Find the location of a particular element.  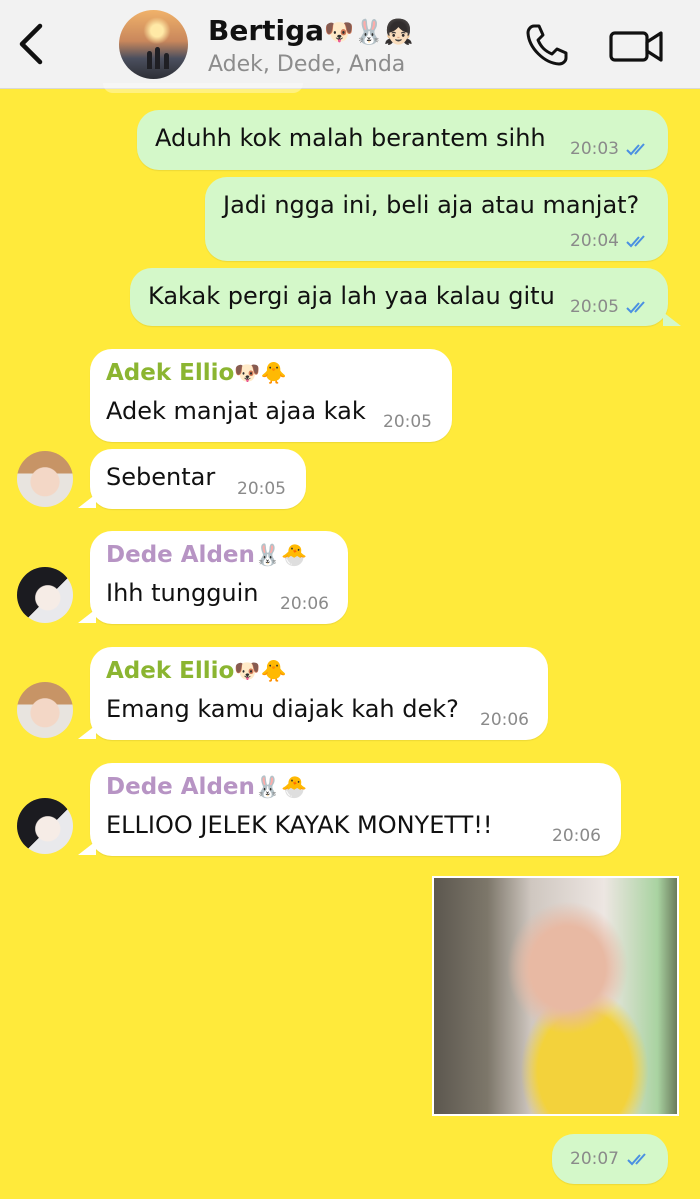

message-time: 20:04 is located at coordinates (594, 241).